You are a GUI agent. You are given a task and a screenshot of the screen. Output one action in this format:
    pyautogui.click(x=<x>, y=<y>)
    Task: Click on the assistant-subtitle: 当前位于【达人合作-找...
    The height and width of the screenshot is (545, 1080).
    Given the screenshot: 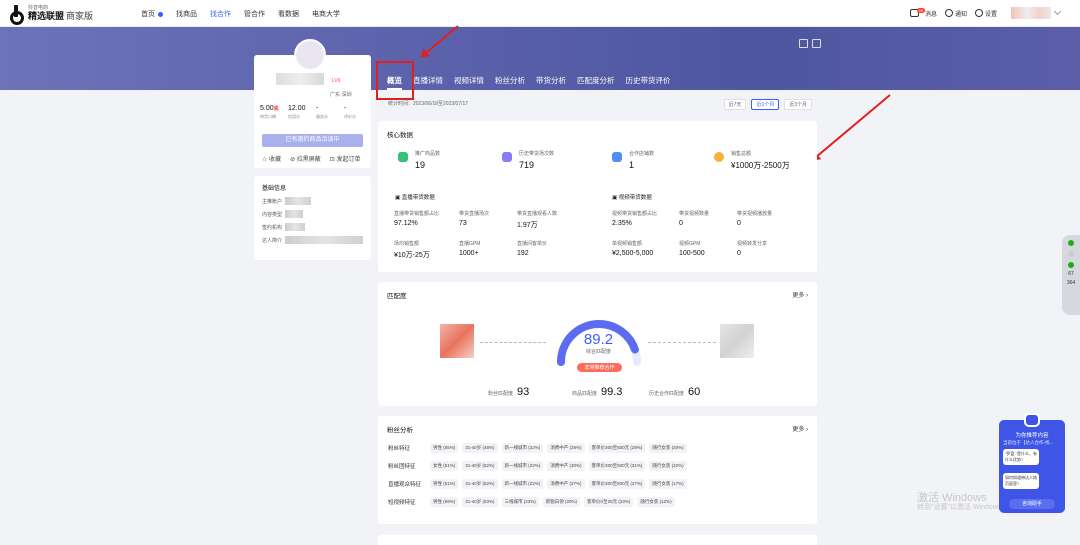 What is the action you would take?
    pyautogui.click(x=1028, y=442)
    